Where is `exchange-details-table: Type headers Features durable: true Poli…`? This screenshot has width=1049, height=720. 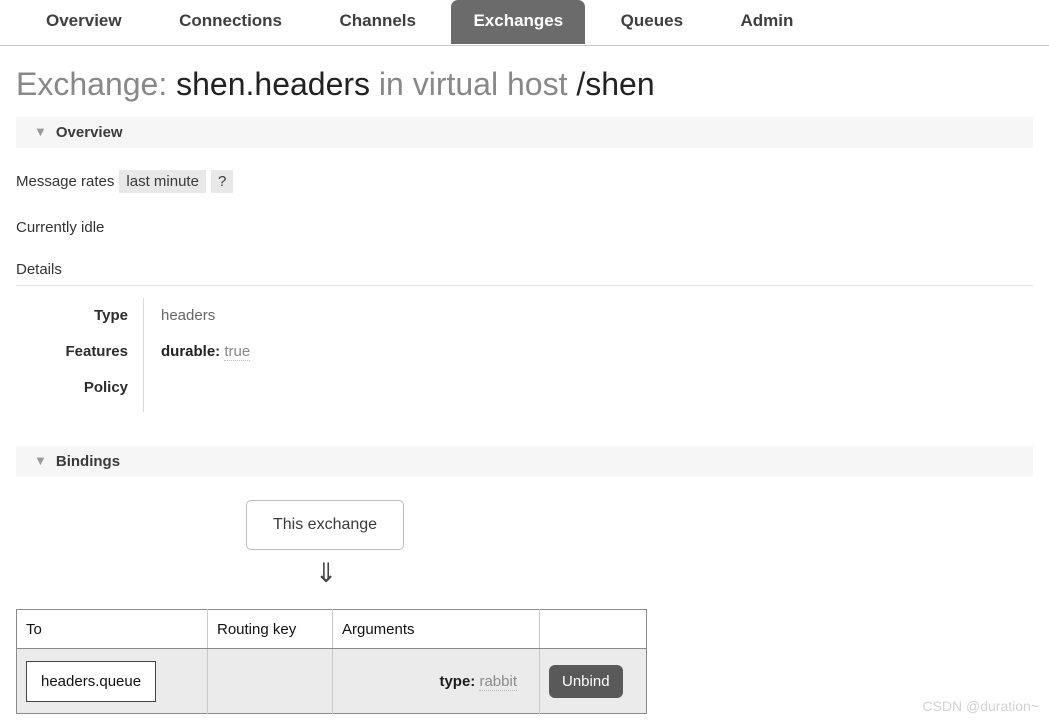 exchange-details-table: Type headers Features durable: true Poli… is located at coordinates (133, 355).